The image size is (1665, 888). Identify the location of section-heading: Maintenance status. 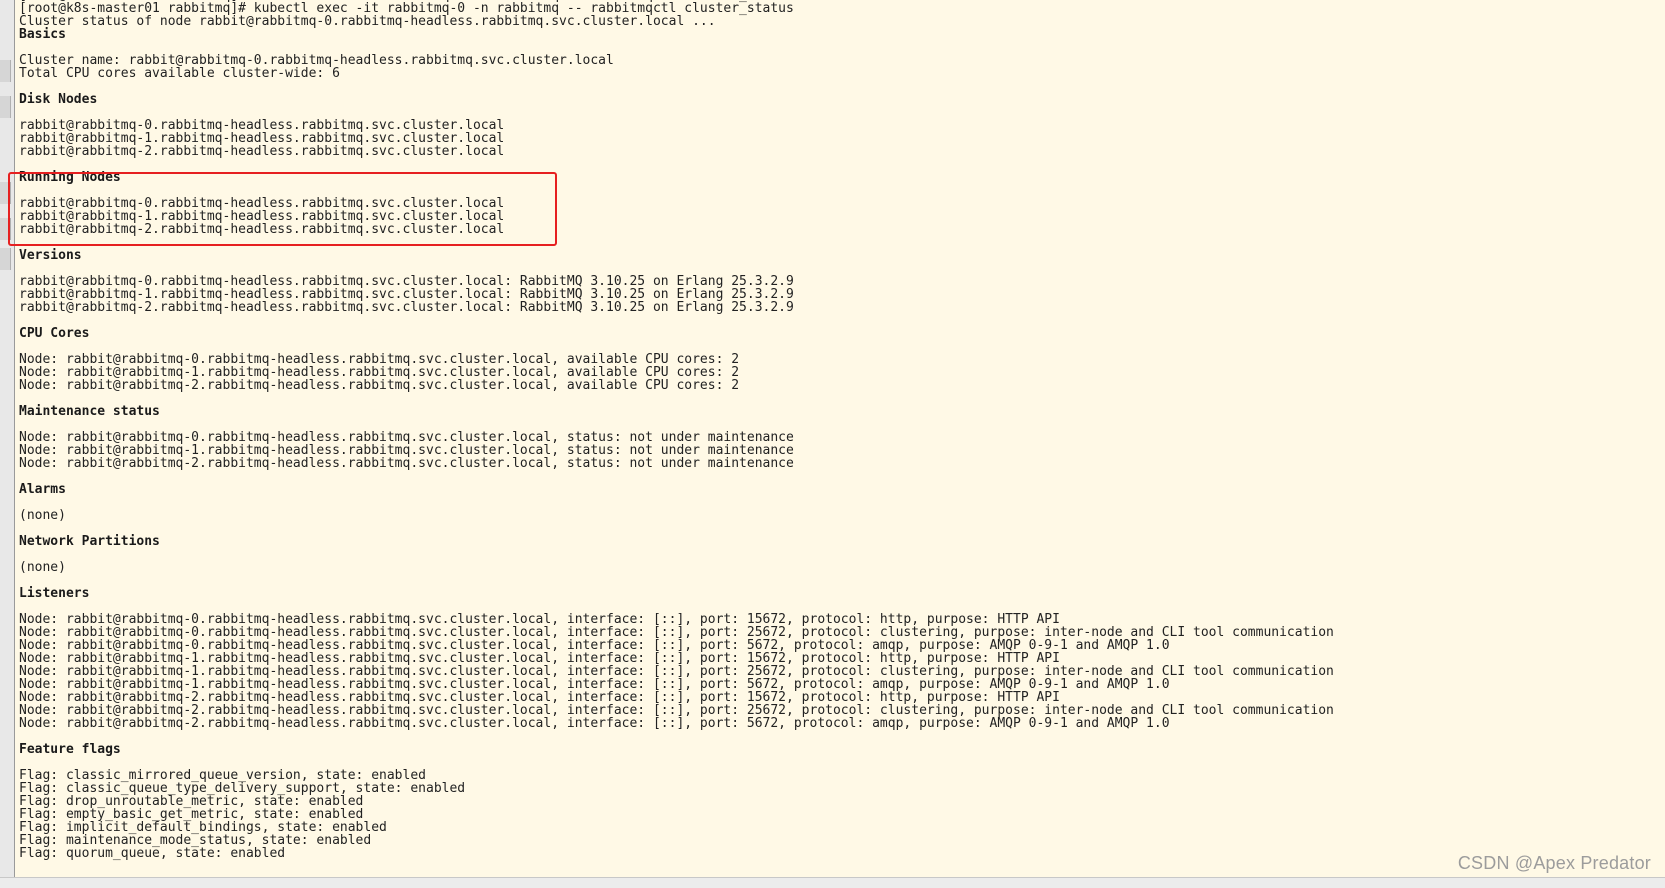
(89, 411).